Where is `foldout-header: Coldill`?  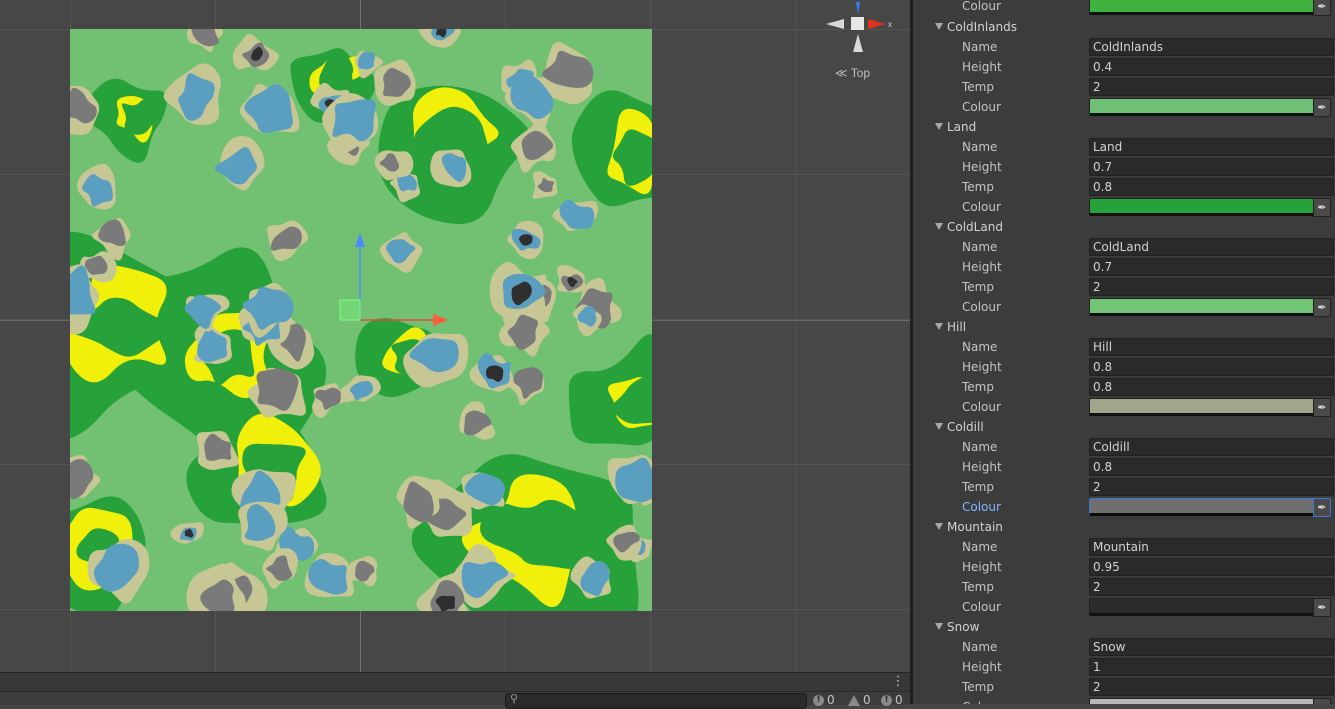 foldout-header: Coldill is located at coordinates (959, 427).